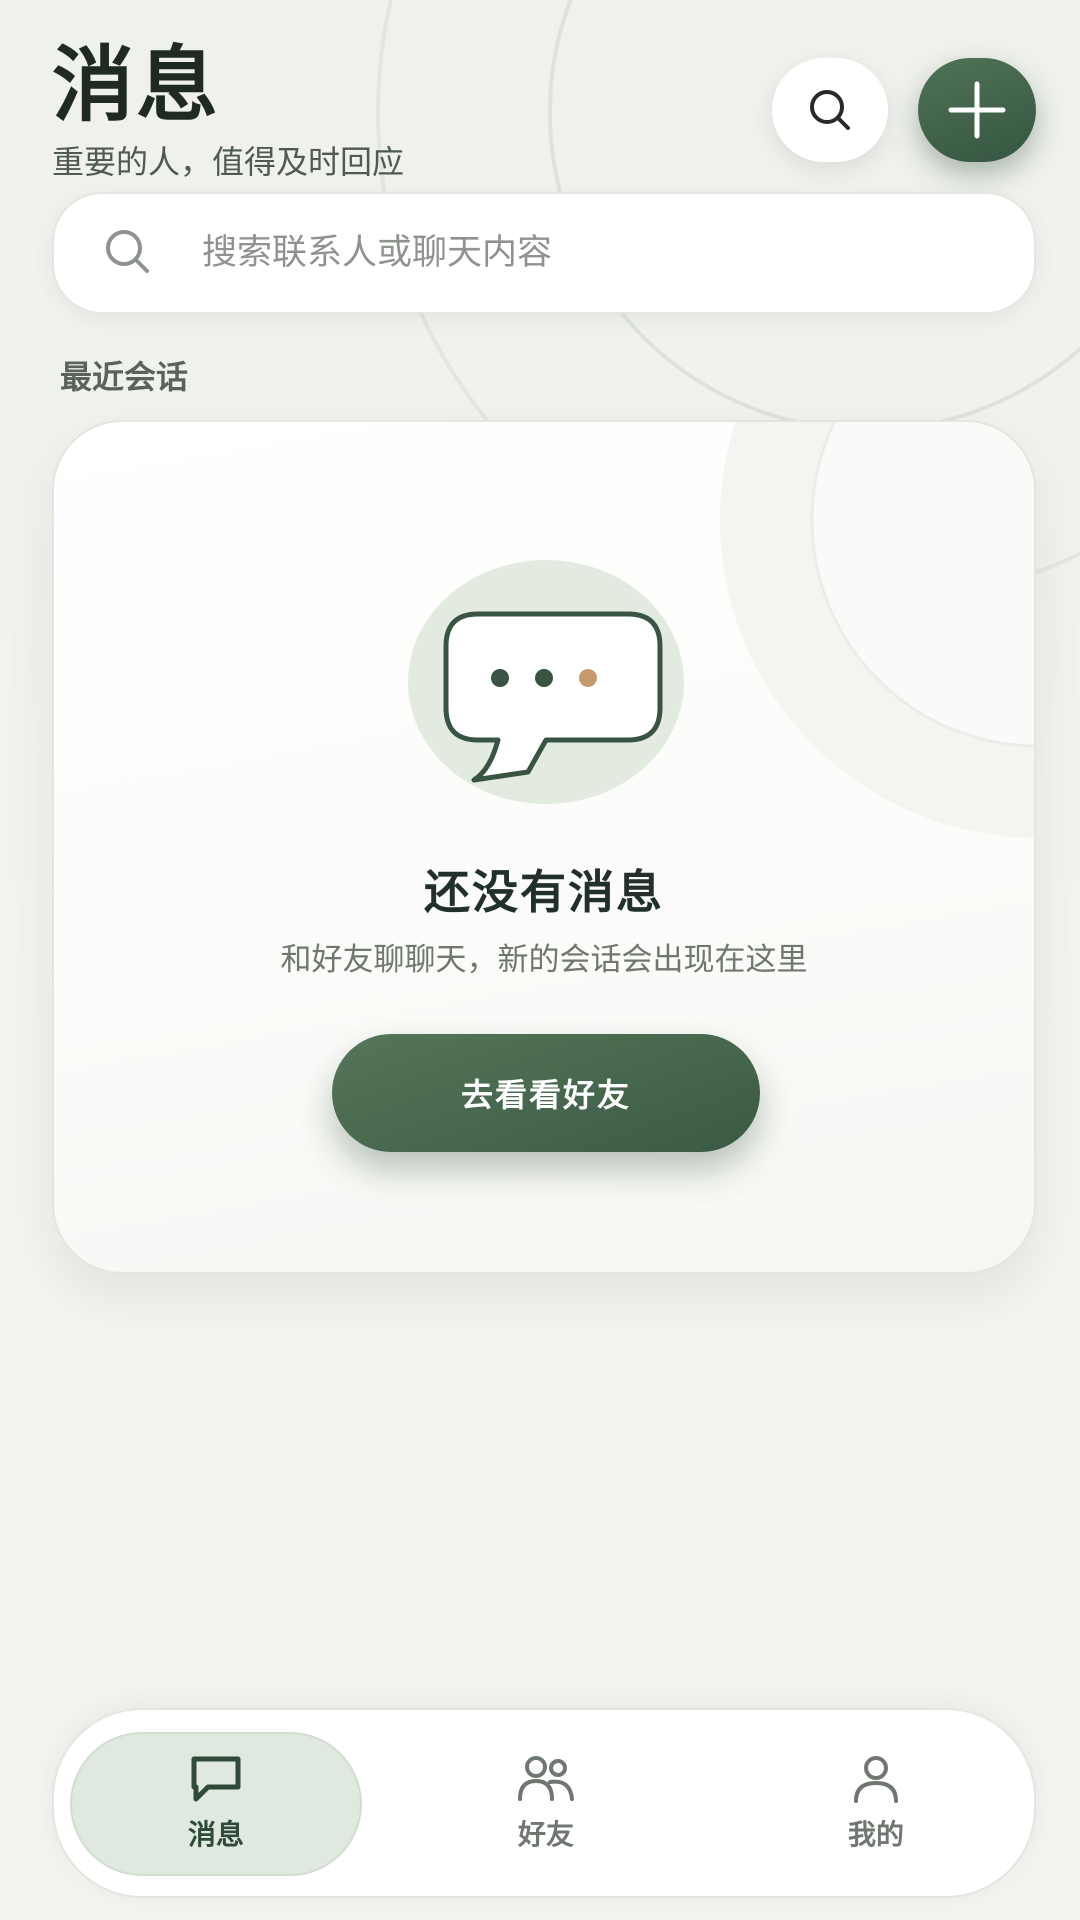 This screenshot has width=1080, height=1920. Describe the element at coordinates (124, 377) in the screenshot. I see `section-label: 最近会话` at that location.